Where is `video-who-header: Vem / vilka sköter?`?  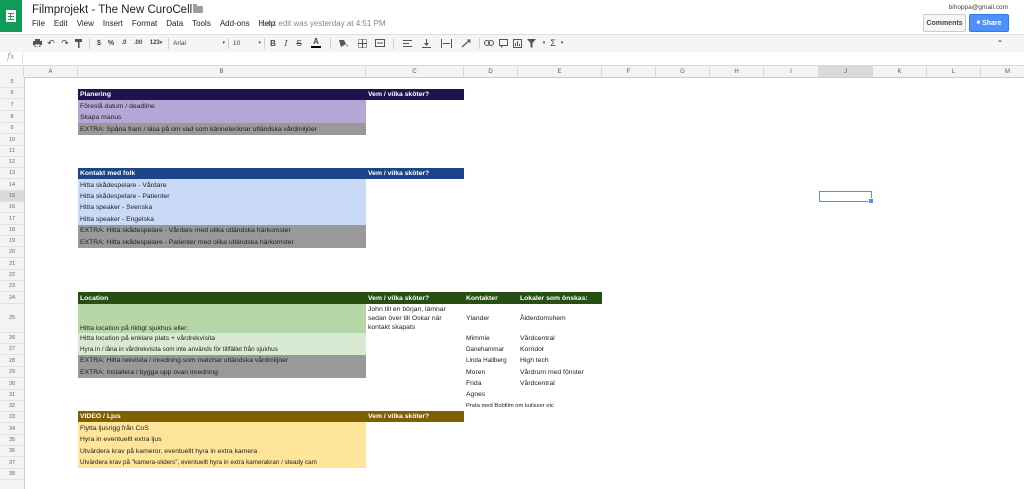
video-who-header: Vem / vilka sköter? is located at coordinates (415, 416).